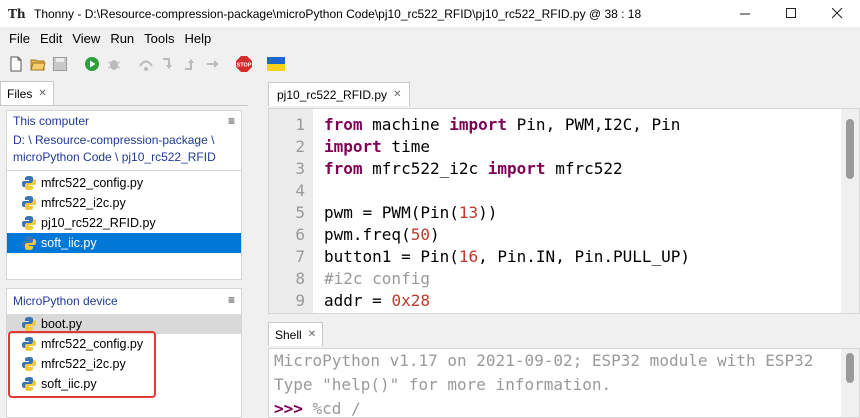 The width and height of the screenshot is (860, 418). What do you see at coordinates (591, 191) in the screenshot?
I see `code-line` at bounding box center [591, 191].